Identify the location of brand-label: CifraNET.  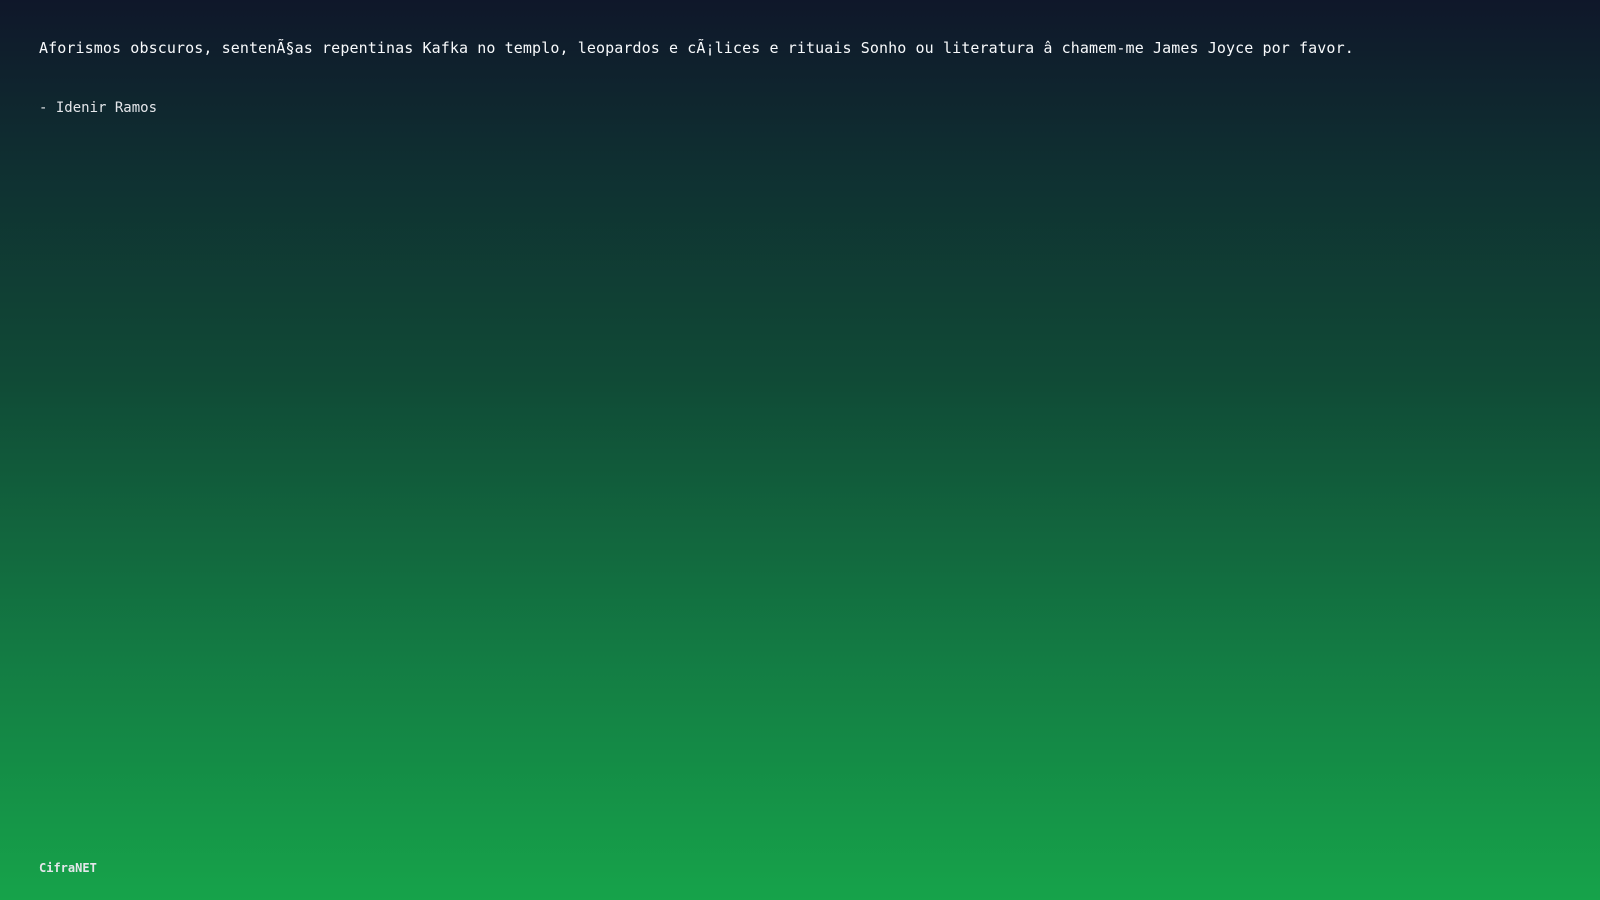
(68, 868).